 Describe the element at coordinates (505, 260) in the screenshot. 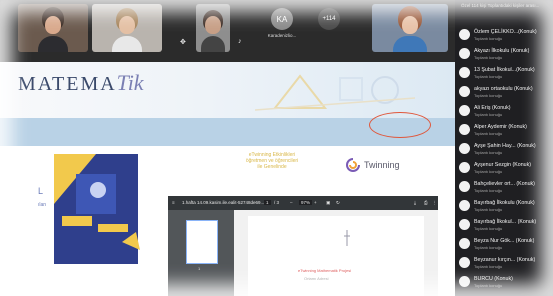

I see `participant-name: Beyzanur kırçın... (Konuk)` at that location.